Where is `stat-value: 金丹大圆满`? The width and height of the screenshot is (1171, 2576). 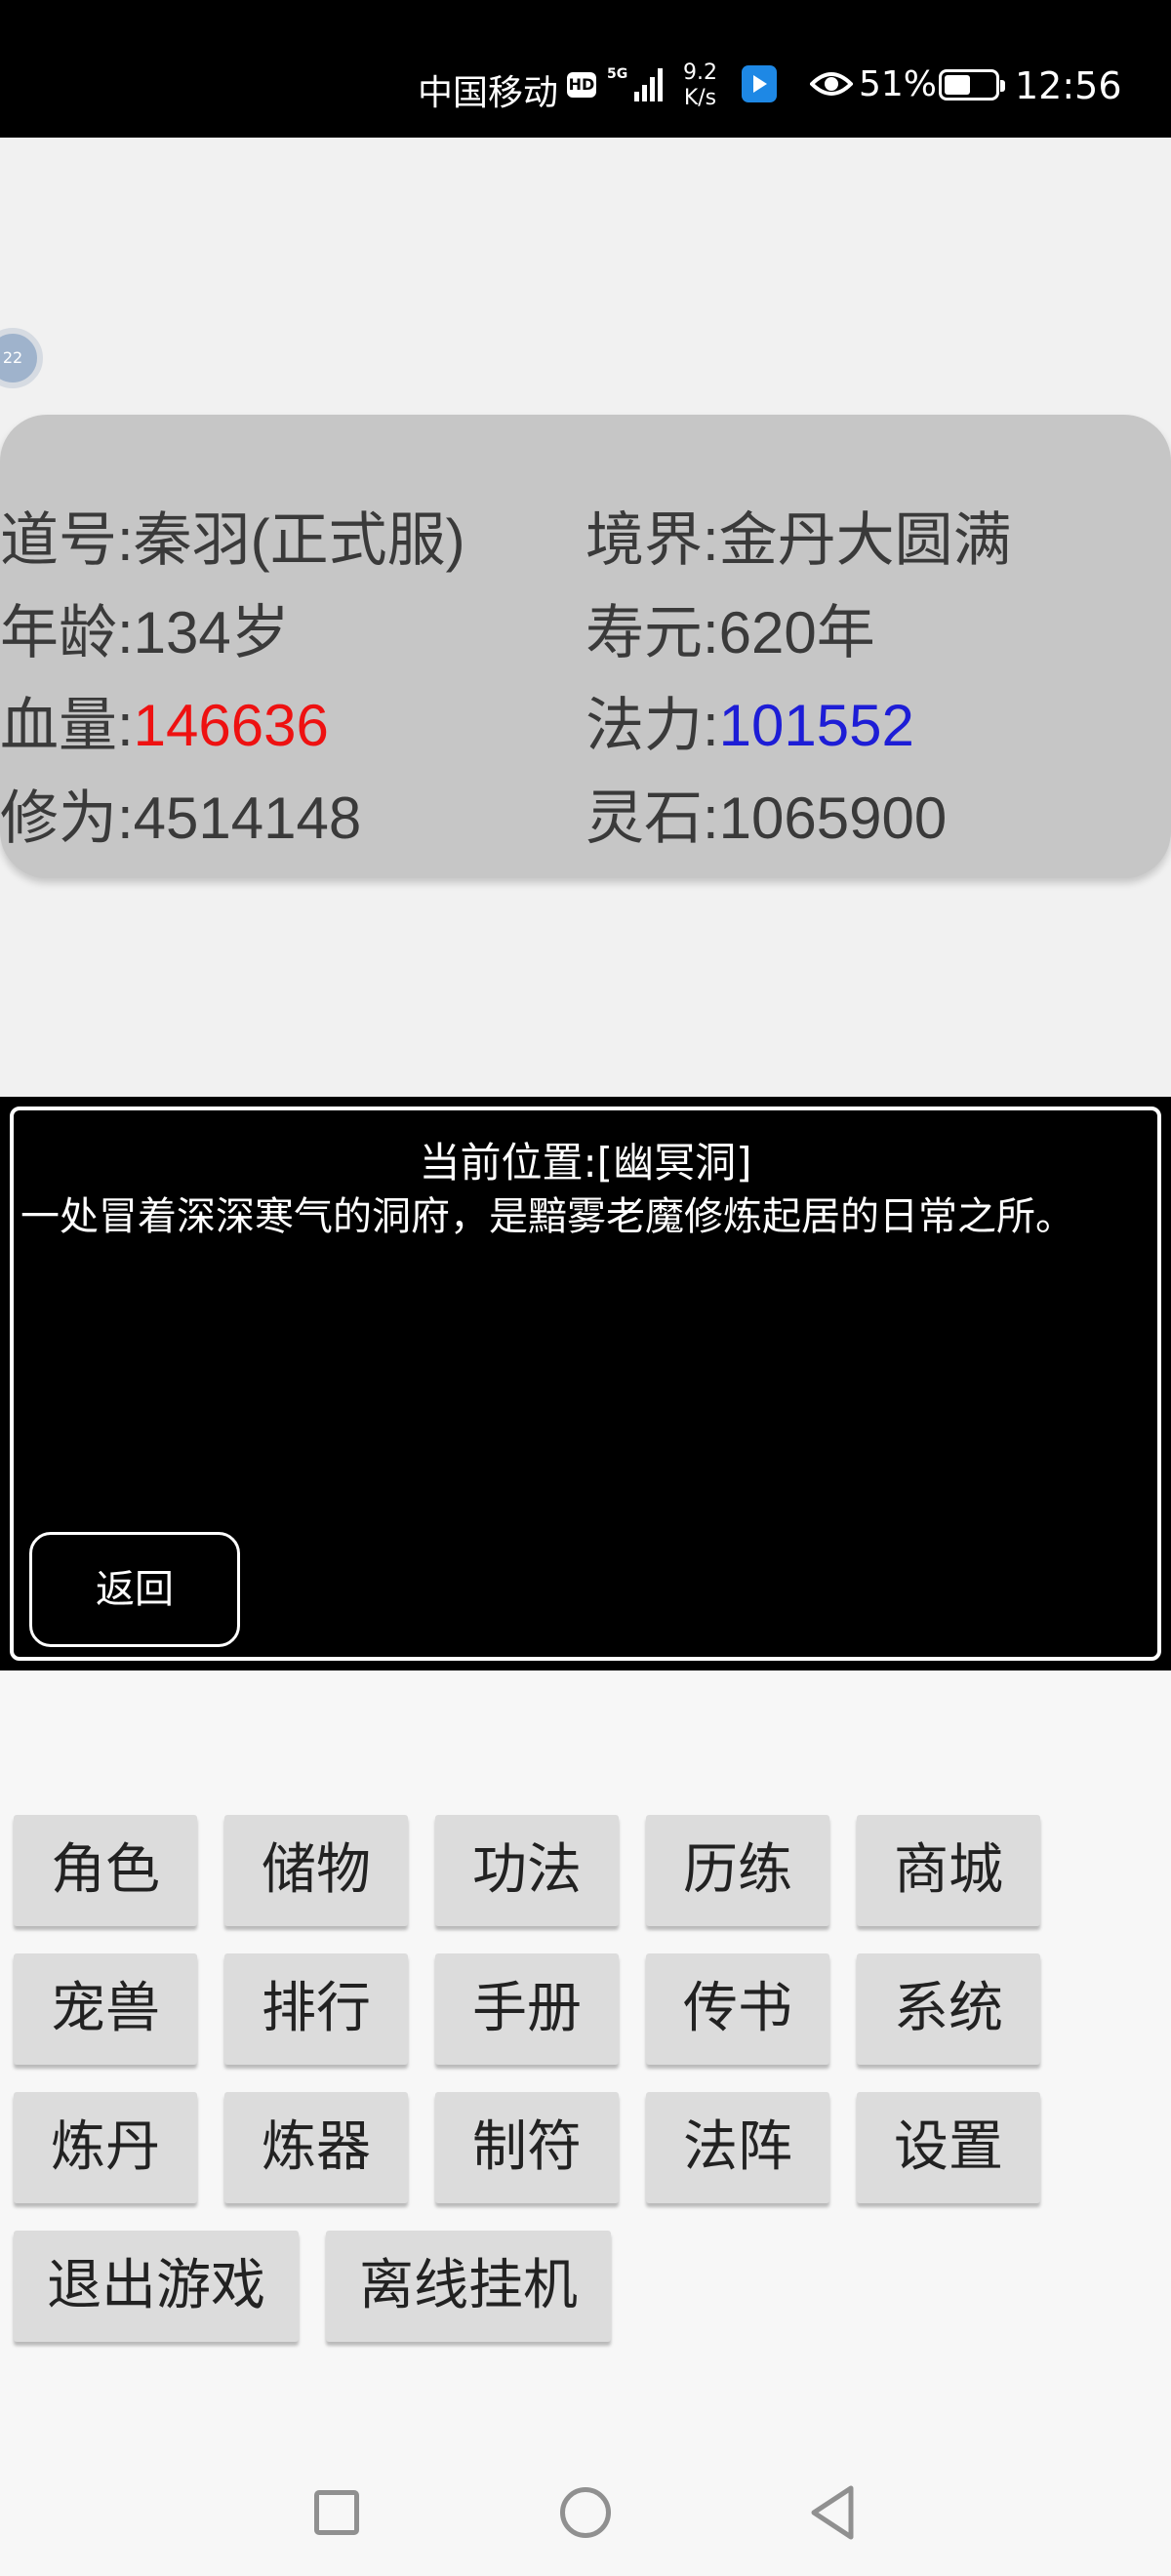
stat-value: 金丹大圆满 is located at coordinates (865, 540).